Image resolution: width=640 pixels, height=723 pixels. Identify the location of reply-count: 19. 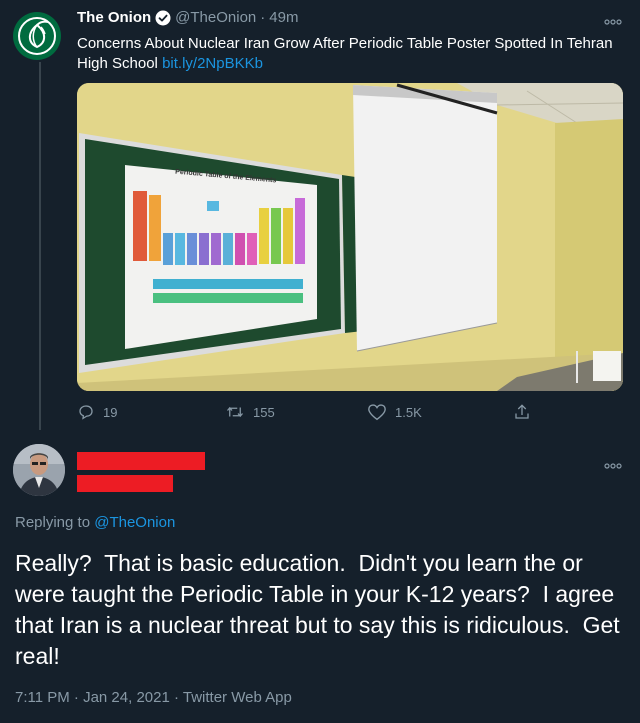
(110, 412).